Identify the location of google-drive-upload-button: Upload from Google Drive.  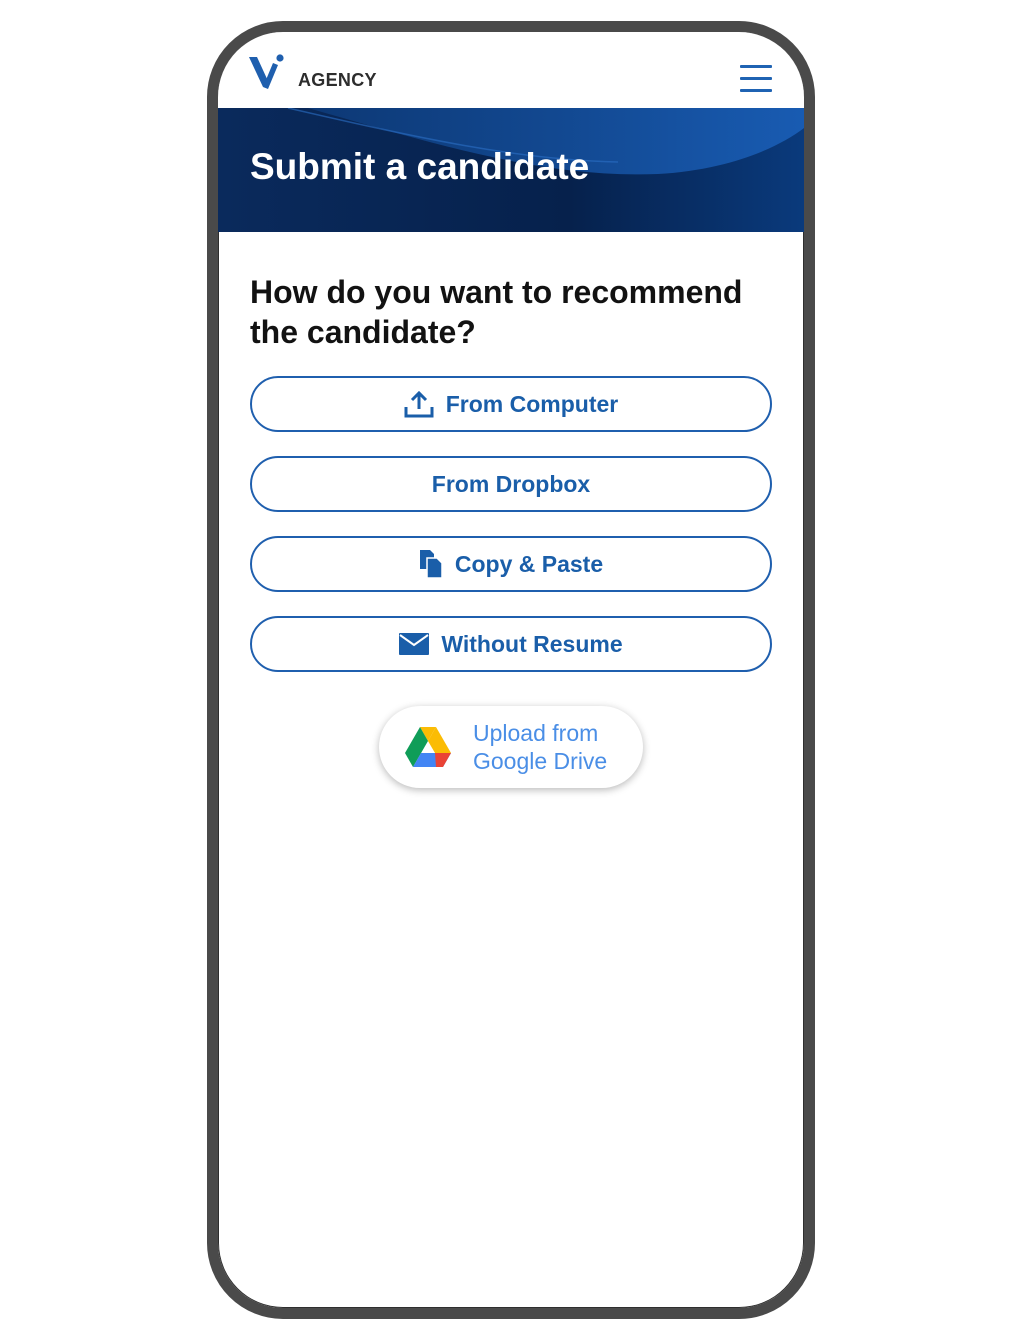
(511, 747).